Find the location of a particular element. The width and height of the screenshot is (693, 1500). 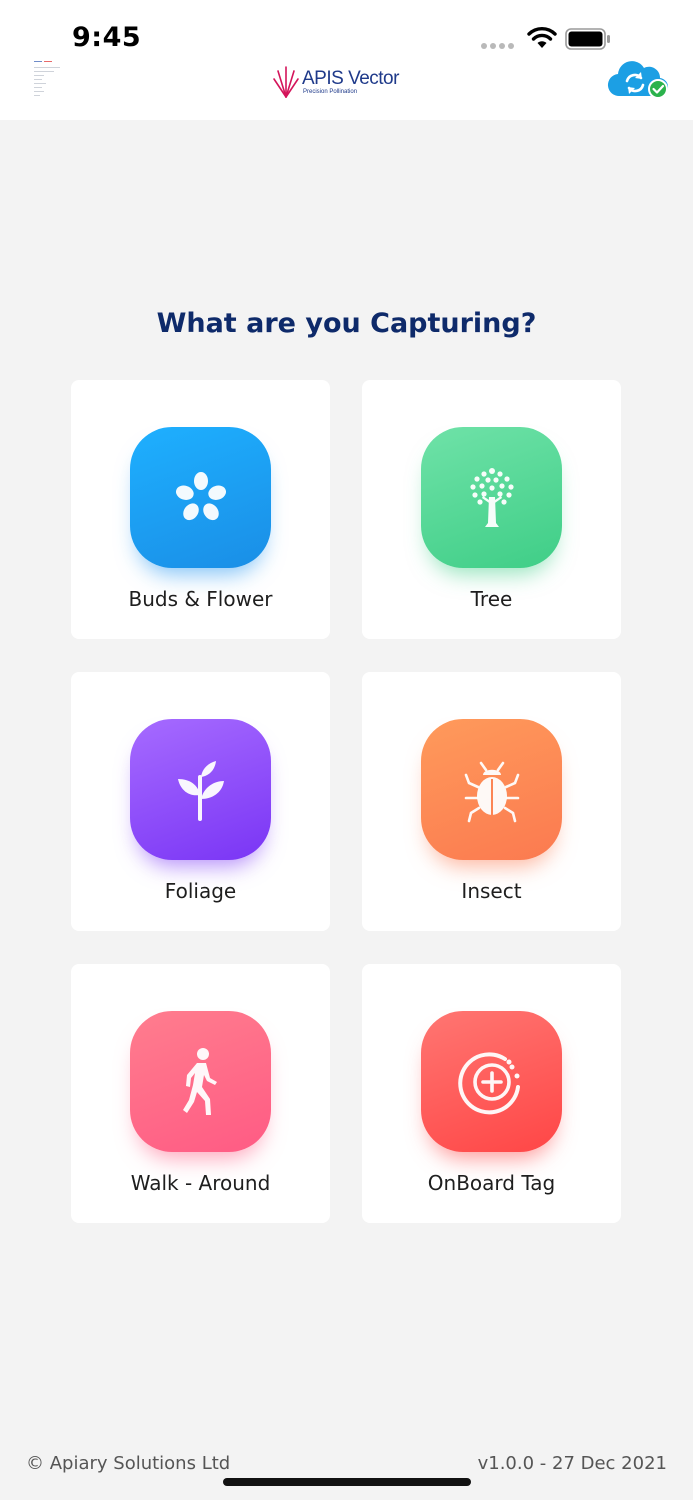

walking-person-icon is located at coordinates (200, 1081).